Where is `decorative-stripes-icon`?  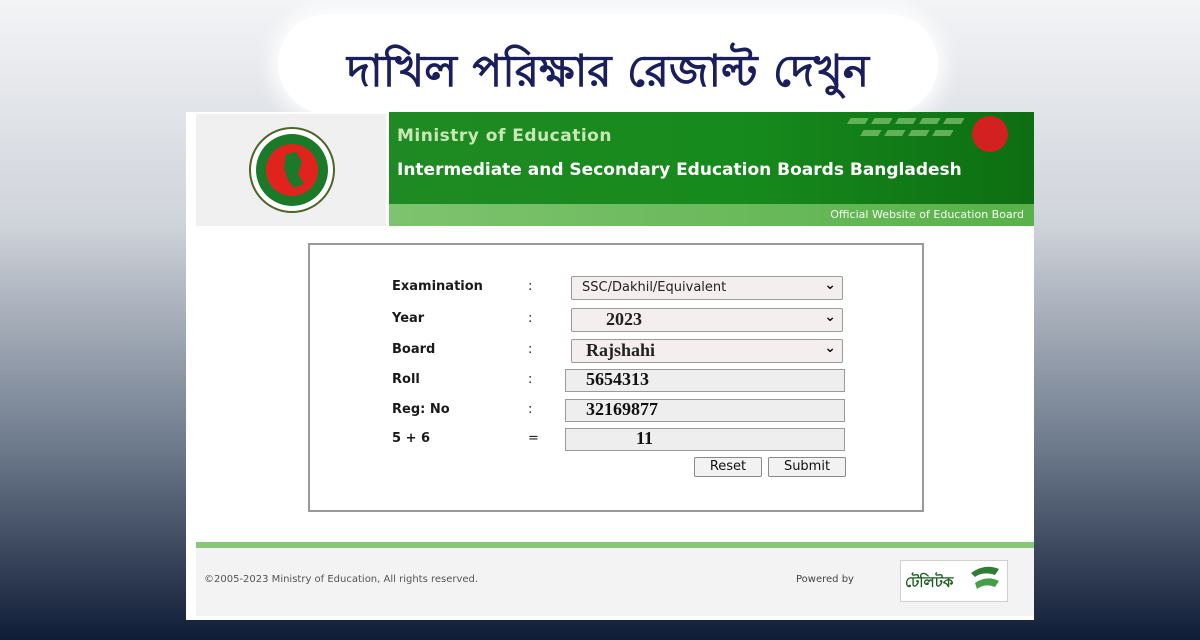 decorative-stripes-icon is located at coordinates (927, 134).